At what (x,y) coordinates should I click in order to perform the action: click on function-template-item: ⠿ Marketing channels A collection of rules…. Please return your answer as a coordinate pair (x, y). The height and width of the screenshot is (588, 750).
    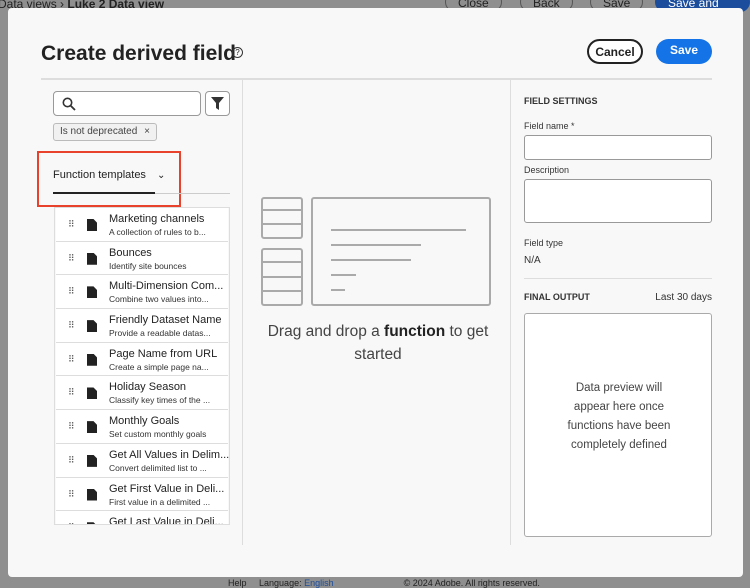
    Looking at the image, I should click on (142, 225).